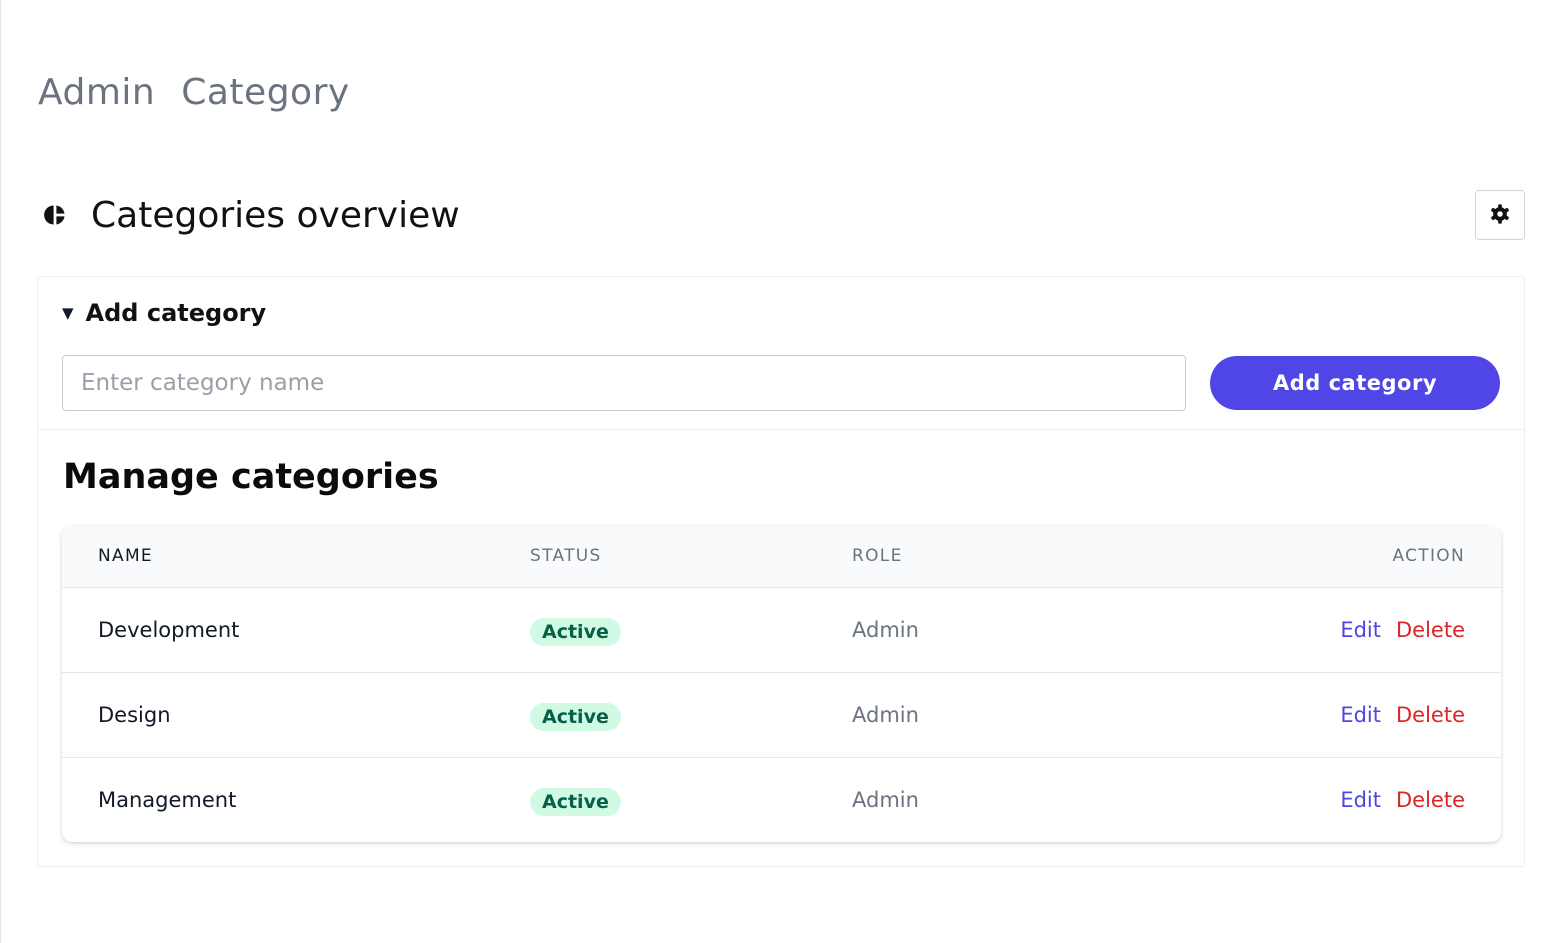  I want to click on table-header-row: NAME STATUS ROLE ACTION, so click(781, 557).